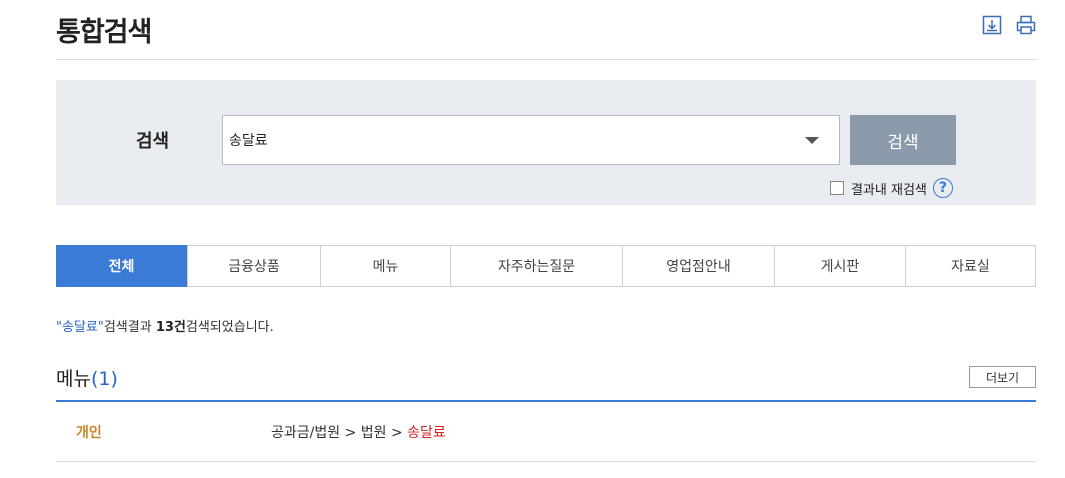 This screenshot has height=478, width=1065. I want to click on page-title: 통합검색, so click(104, 32).